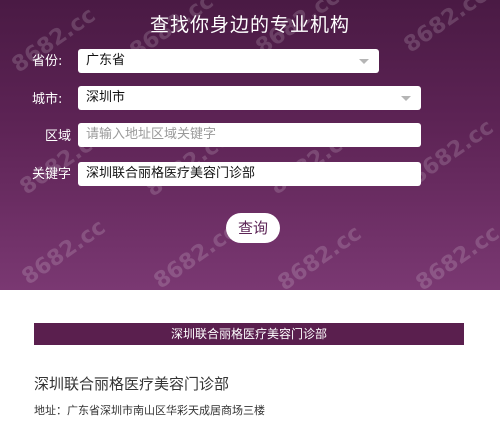 This screenshot has width=500, height=423. I want to click on area-placeholder: 请输入地址区域关键字, so click(151, 134).